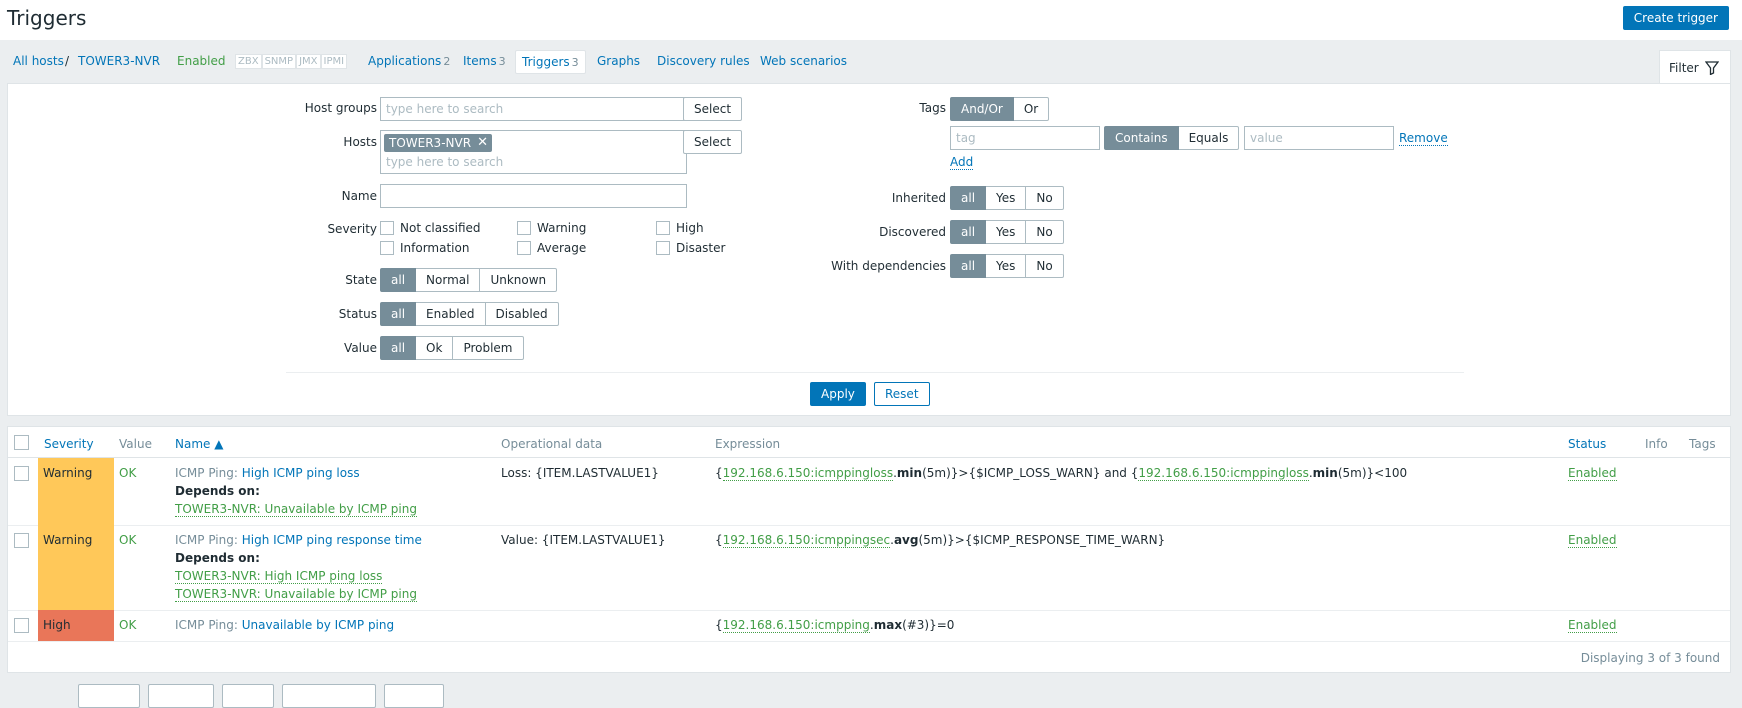 The height and width of the screenshot is (708, 1742). Describe the element at coordinates (838, 394) in the screenshot. I see `apply-button: Apply` at that location.